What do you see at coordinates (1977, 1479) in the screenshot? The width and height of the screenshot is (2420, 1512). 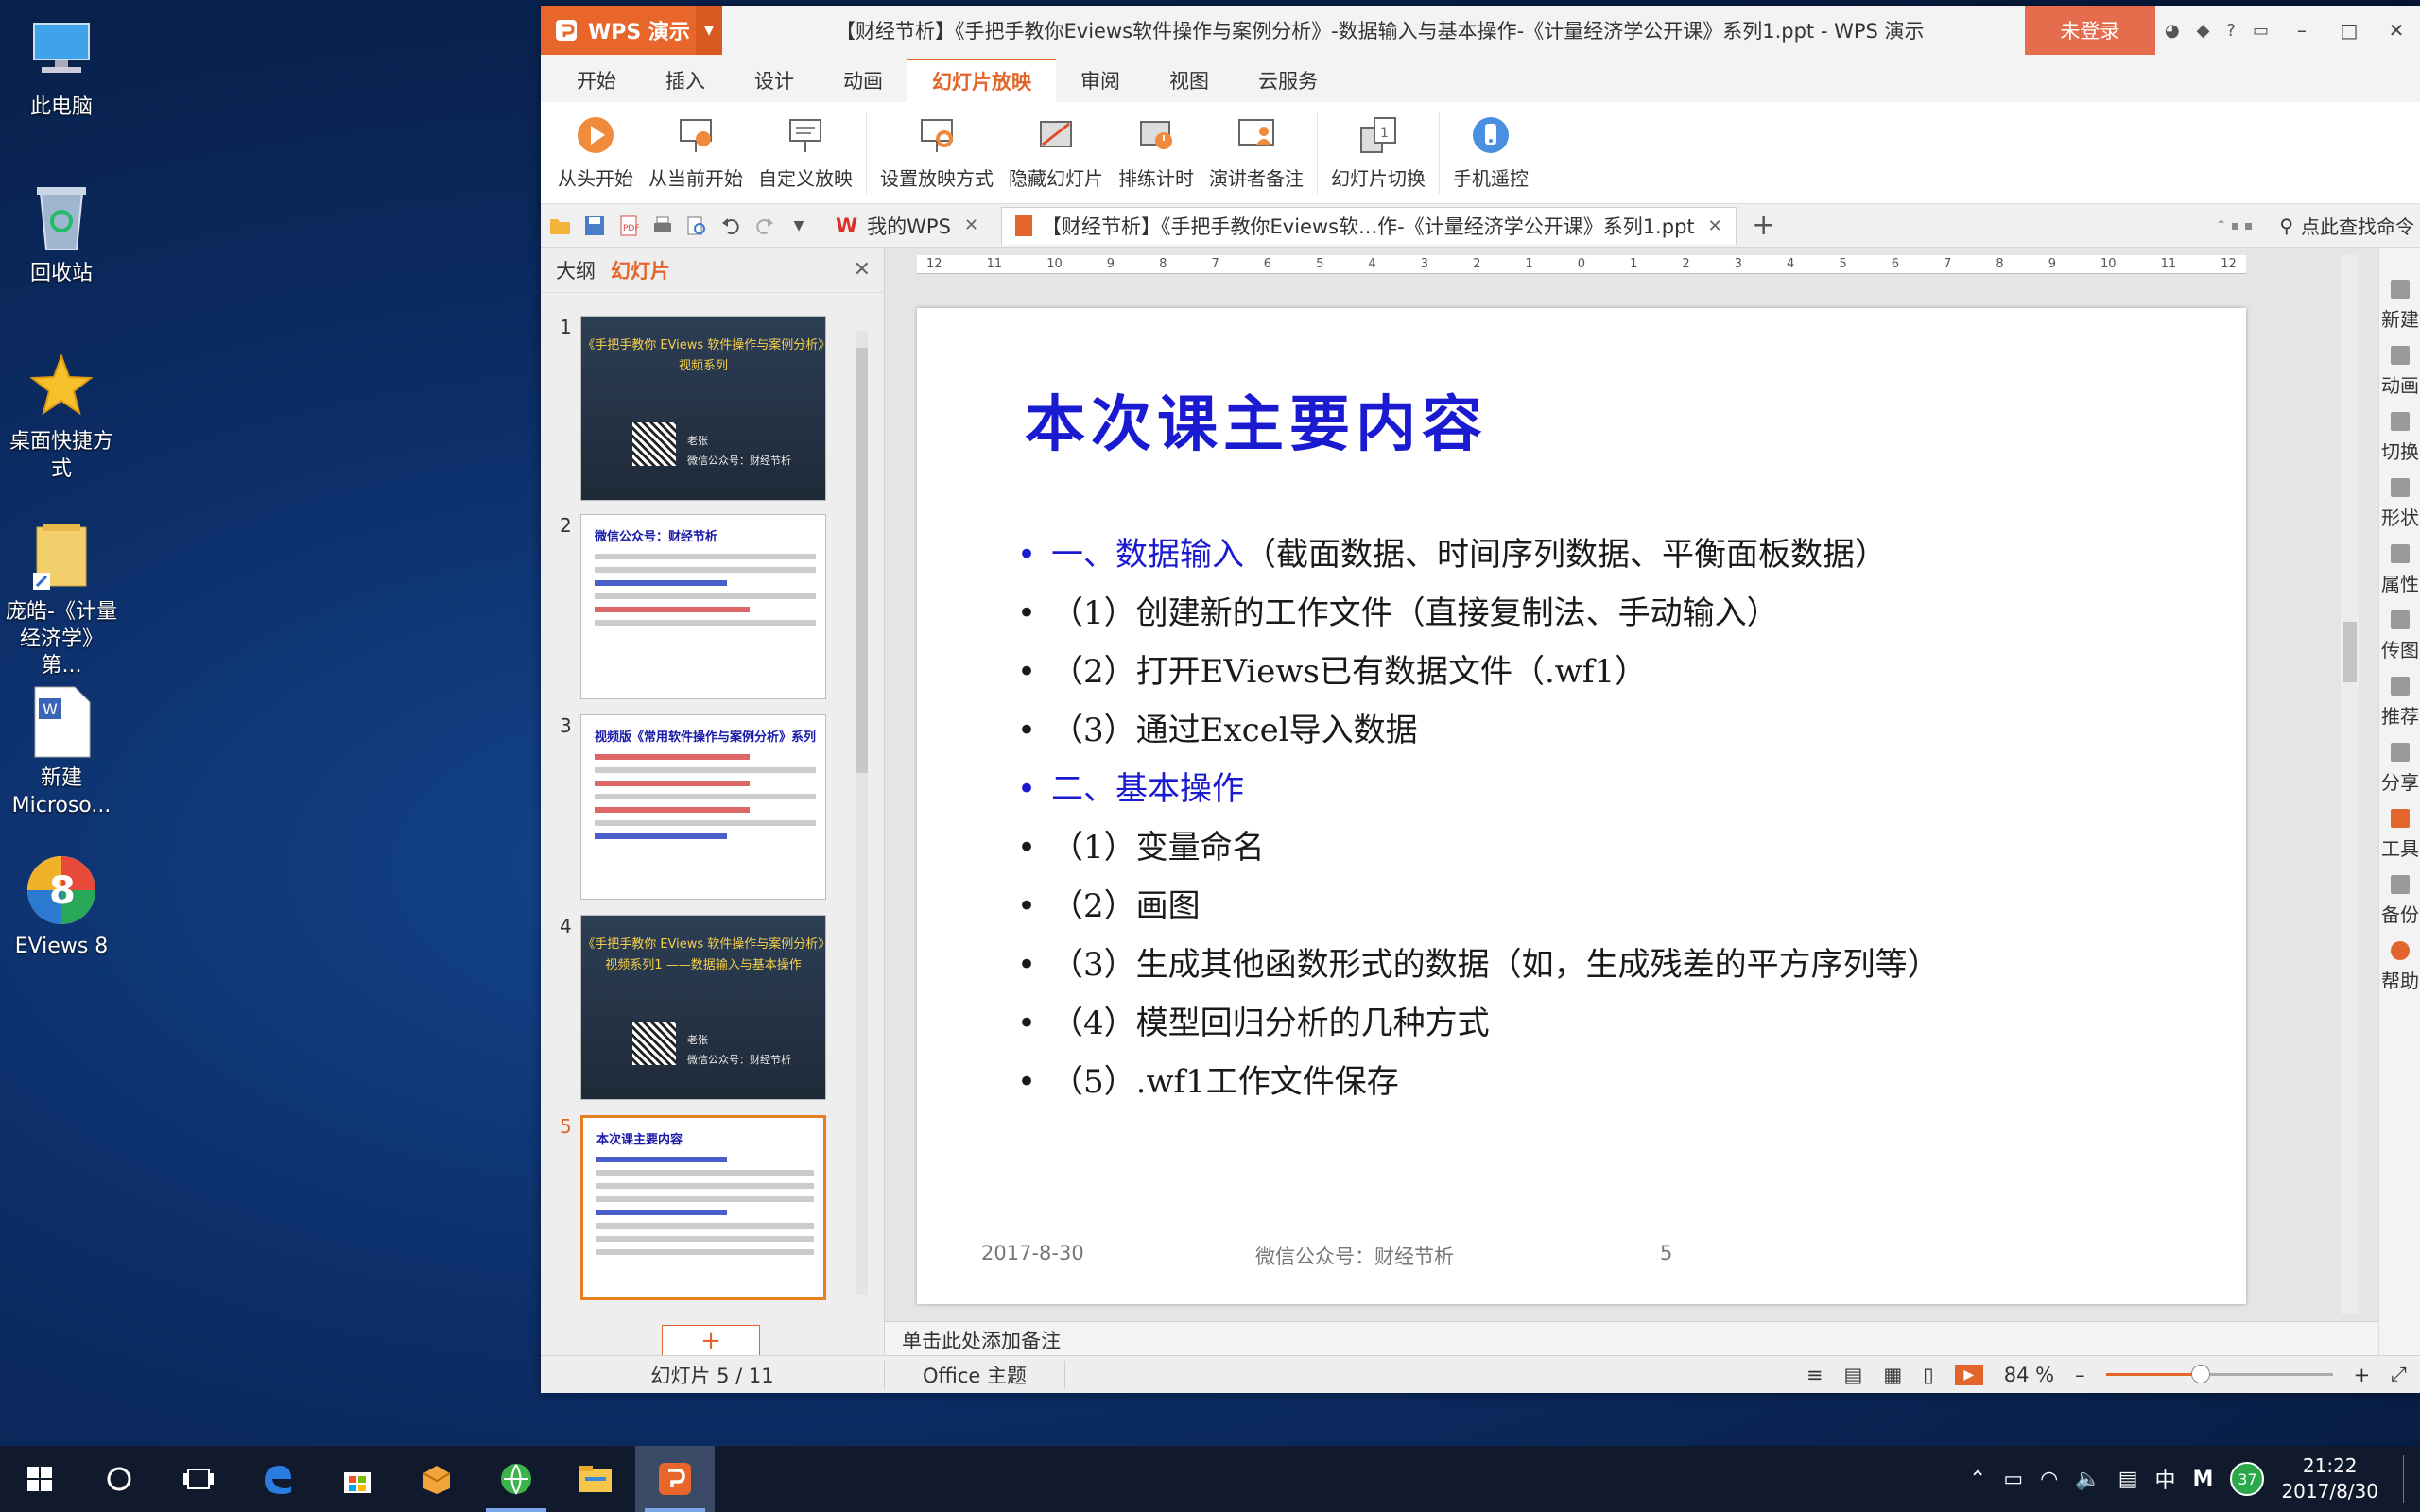 I see `chevron-up-icon: ⌃` at bounding box center [1977, 1479].